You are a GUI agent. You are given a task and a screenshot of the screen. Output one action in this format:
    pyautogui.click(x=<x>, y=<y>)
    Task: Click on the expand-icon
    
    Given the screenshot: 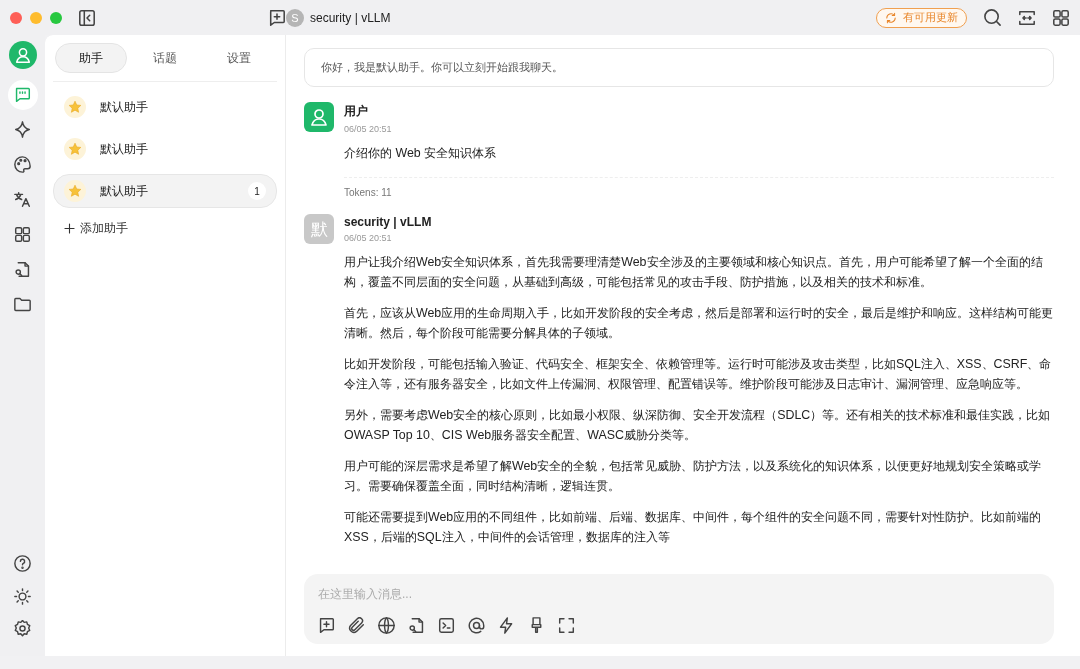 What is the action you would take?
    pyautogui.click(x=1027, y=17)
    